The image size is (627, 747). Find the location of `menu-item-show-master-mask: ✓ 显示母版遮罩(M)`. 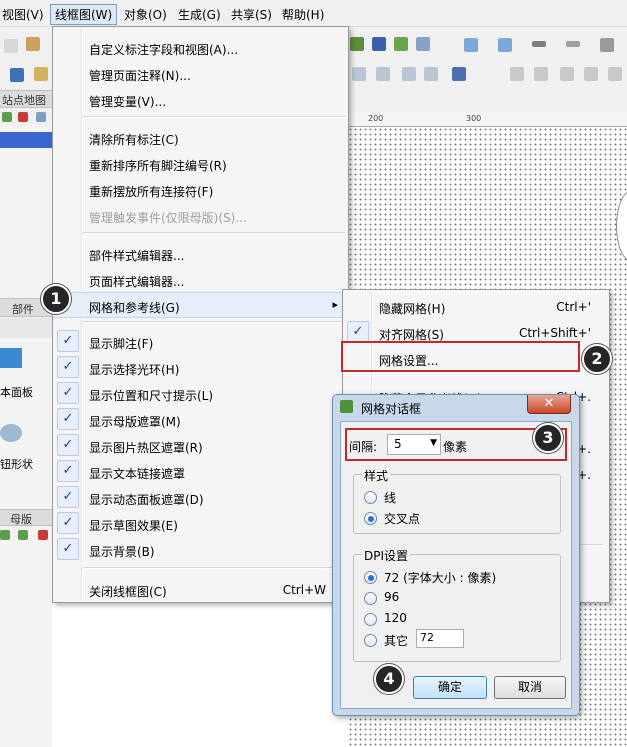

menu-item-show-master-mask: ✓ 显示母版遮罩(M) is located at coordinates (200, 419).